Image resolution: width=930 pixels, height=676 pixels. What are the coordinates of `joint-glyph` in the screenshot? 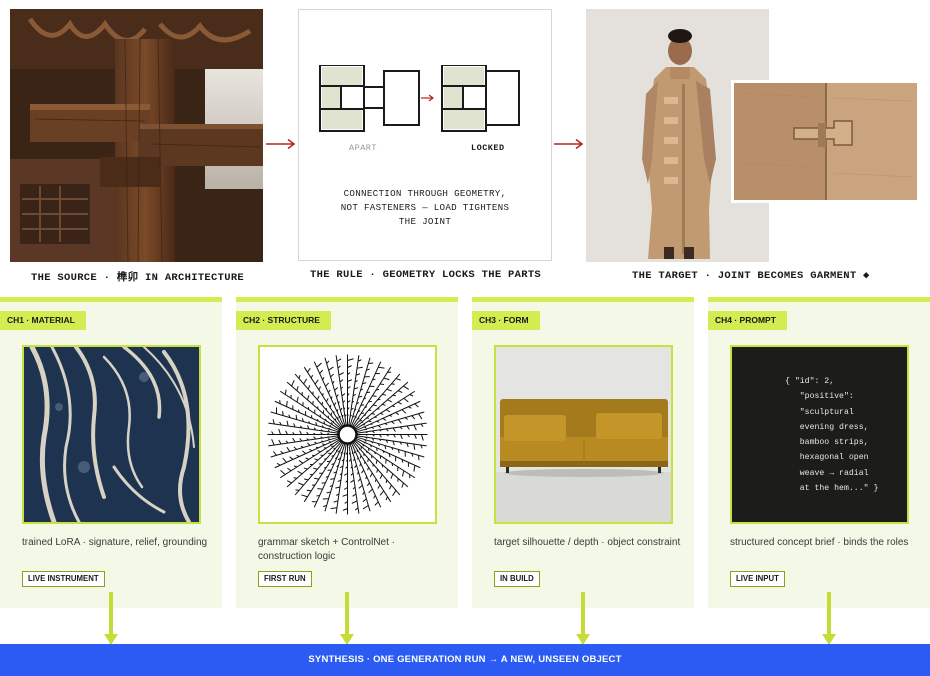 It's located at (419, 98).